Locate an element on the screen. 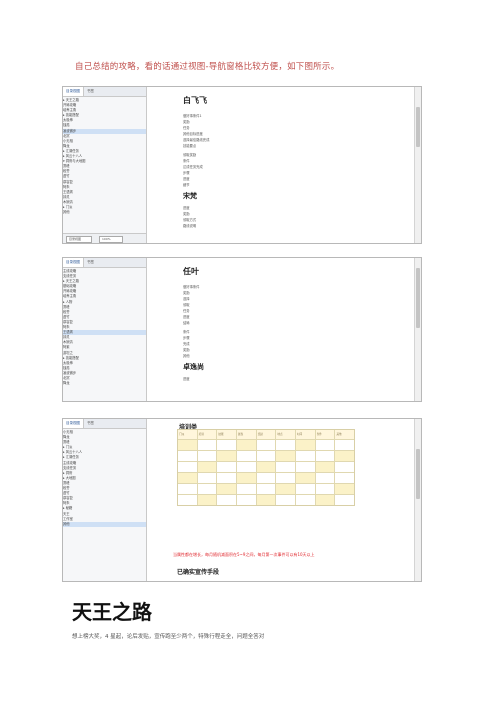  doc-line: 条件 is located at coordinates (186, 161).